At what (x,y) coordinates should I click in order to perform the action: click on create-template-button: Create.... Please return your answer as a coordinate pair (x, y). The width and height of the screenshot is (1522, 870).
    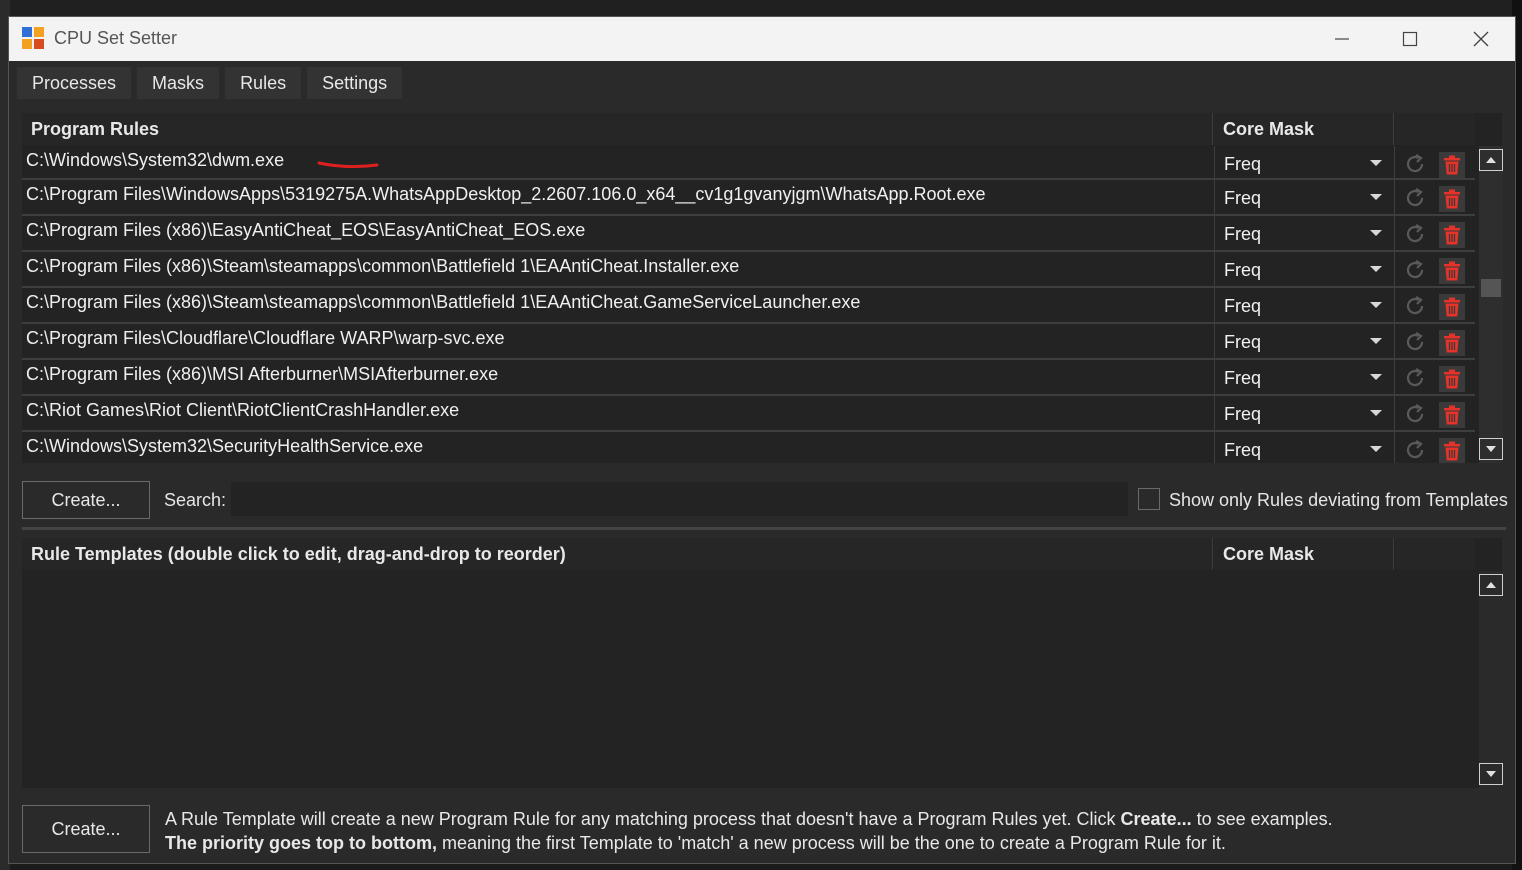
    Looking at the image, I should click on (86, 829).